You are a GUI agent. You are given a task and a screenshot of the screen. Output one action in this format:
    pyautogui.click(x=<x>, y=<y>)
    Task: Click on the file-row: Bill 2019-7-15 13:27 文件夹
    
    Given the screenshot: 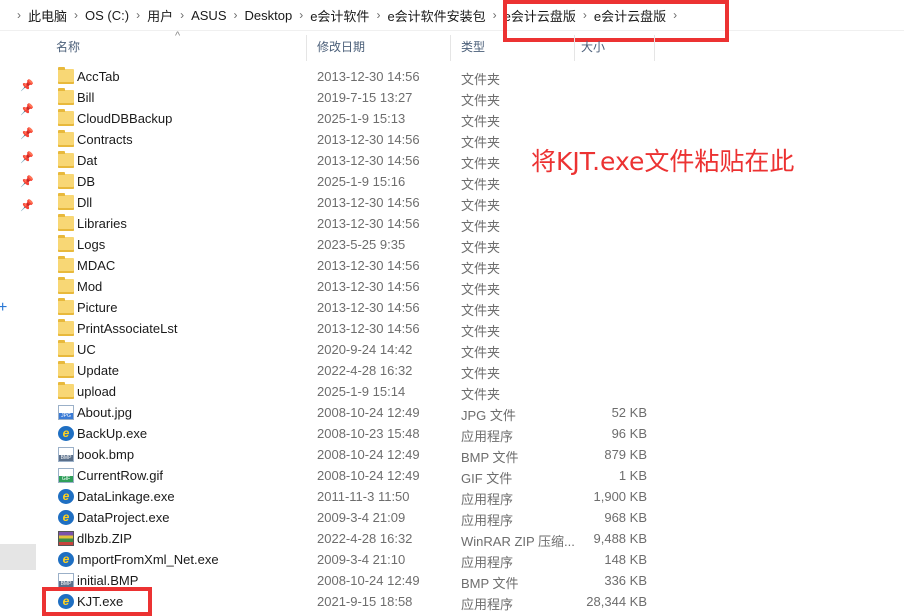 What is the action you would take?
    pyautogui.click(x=472, y=97)
    